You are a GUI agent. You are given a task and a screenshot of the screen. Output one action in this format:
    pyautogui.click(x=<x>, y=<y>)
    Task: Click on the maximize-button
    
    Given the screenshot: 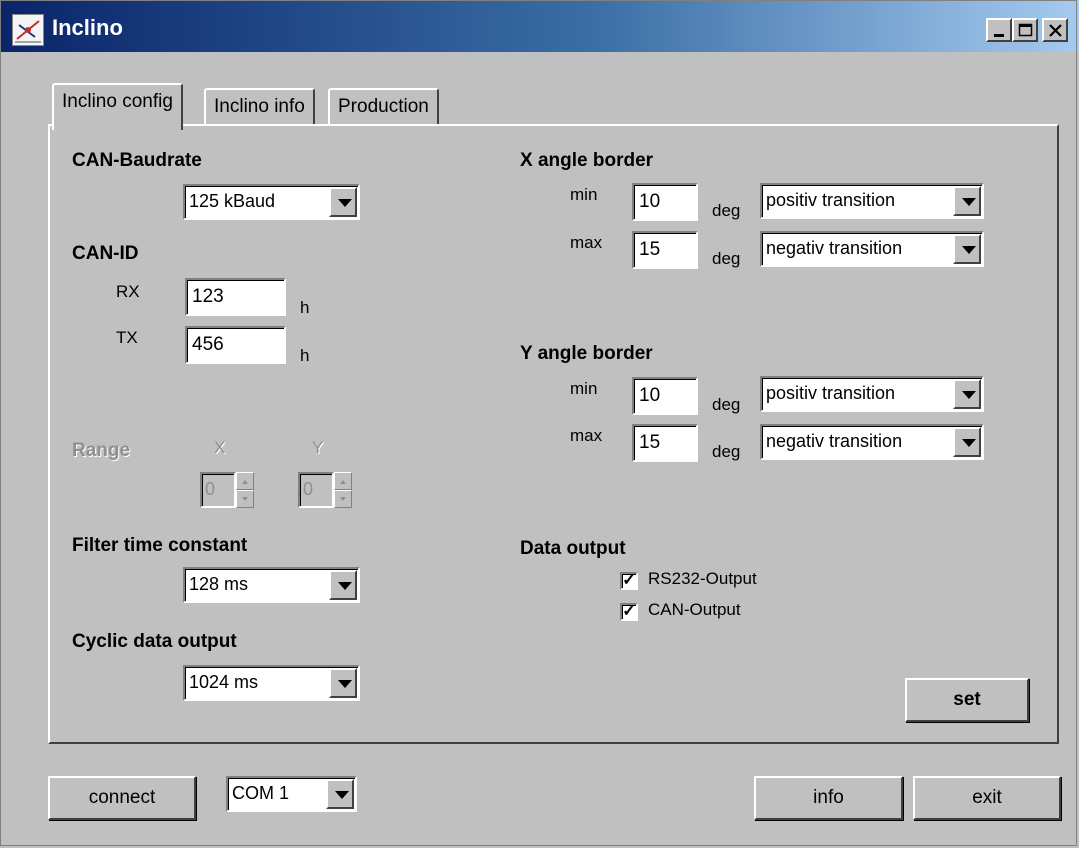 What is the action you would take?
    pyautogui.click(x=1025, y=30)
    